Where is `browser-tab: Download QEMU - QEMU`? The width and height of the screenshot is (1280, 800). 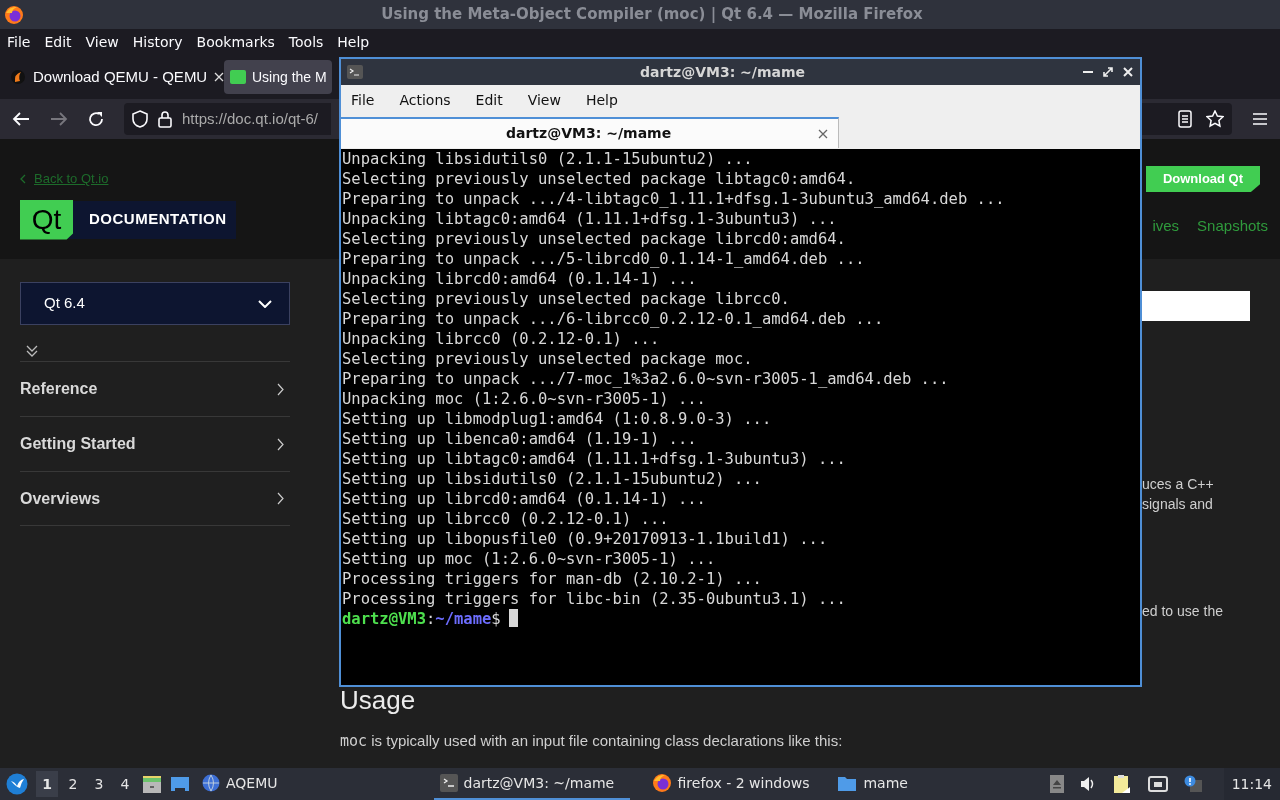 browser-tab: Download QEMU - QEMU is located at coordinates (113, 77).